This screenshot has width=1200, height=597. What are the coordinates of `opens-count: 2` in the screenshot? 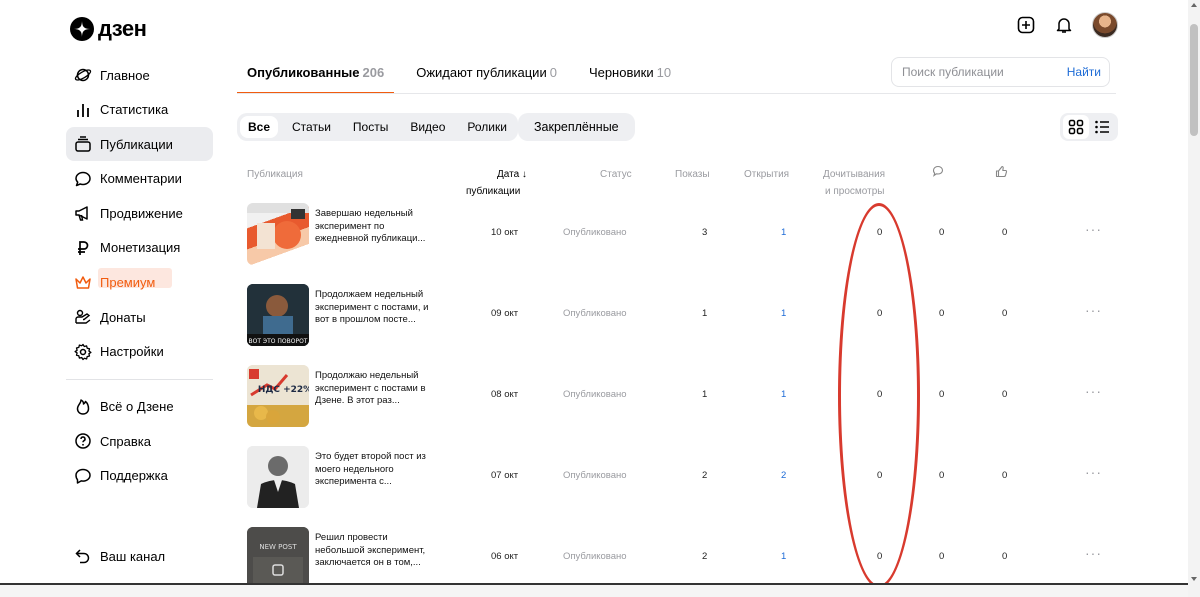 It's located at (783, 475).